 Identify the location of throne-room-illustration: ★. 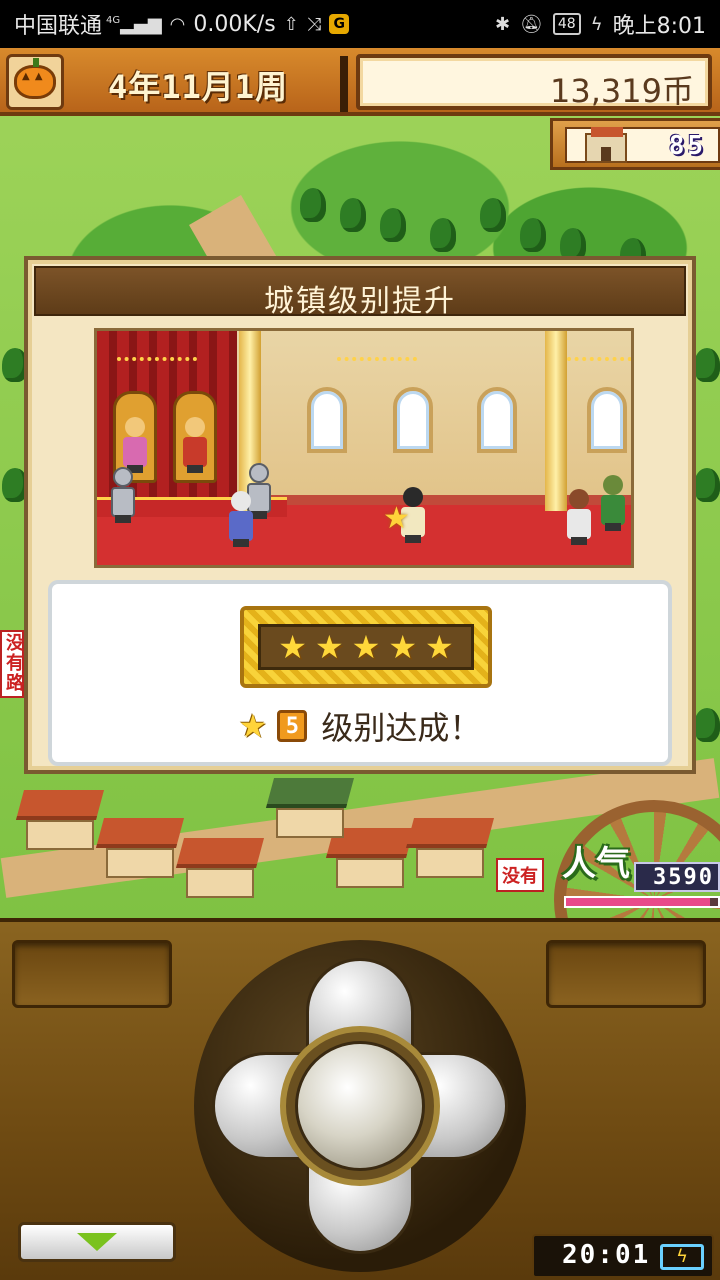
(364, 448).